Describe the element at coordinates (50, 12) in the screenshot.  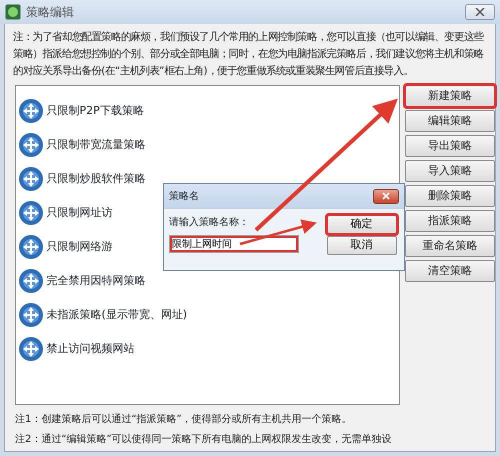
I see `window-title: 策略编辑` at that location.